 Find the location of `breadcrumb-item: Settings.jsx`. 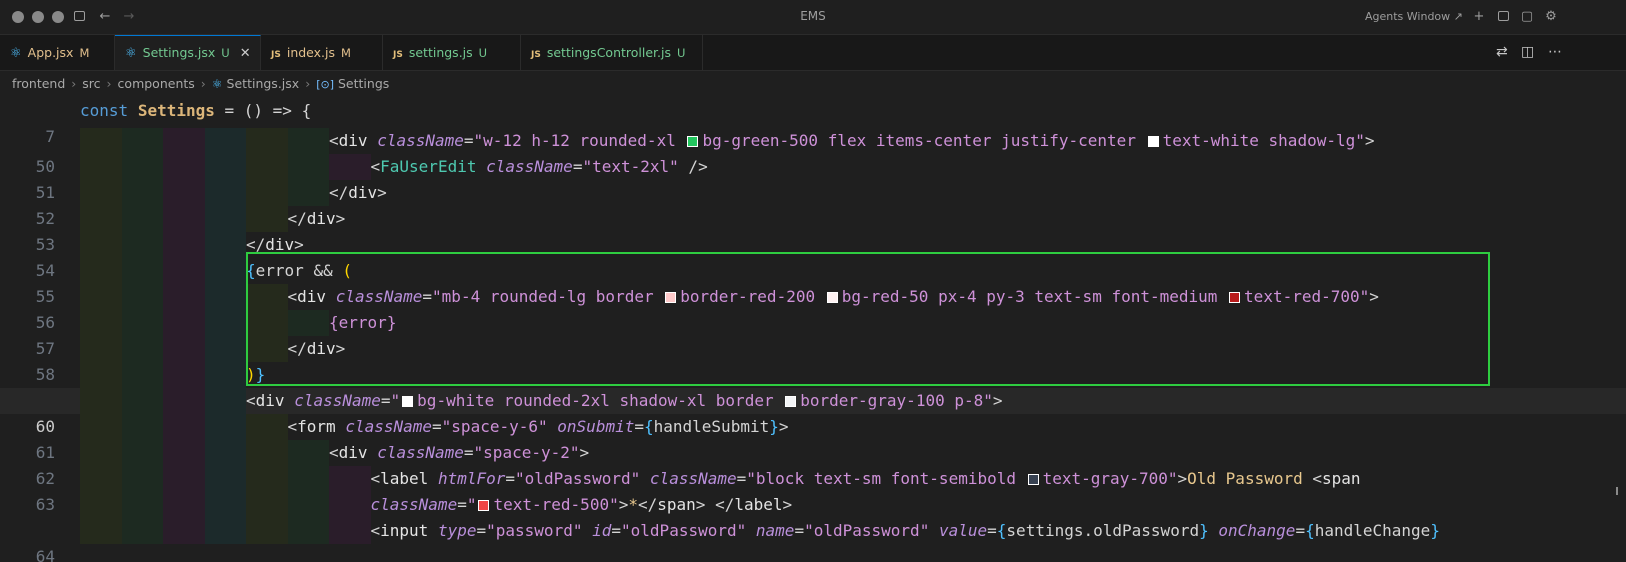

breadcrumb-item: Settings.jsx is located at coordinates (263, 83).